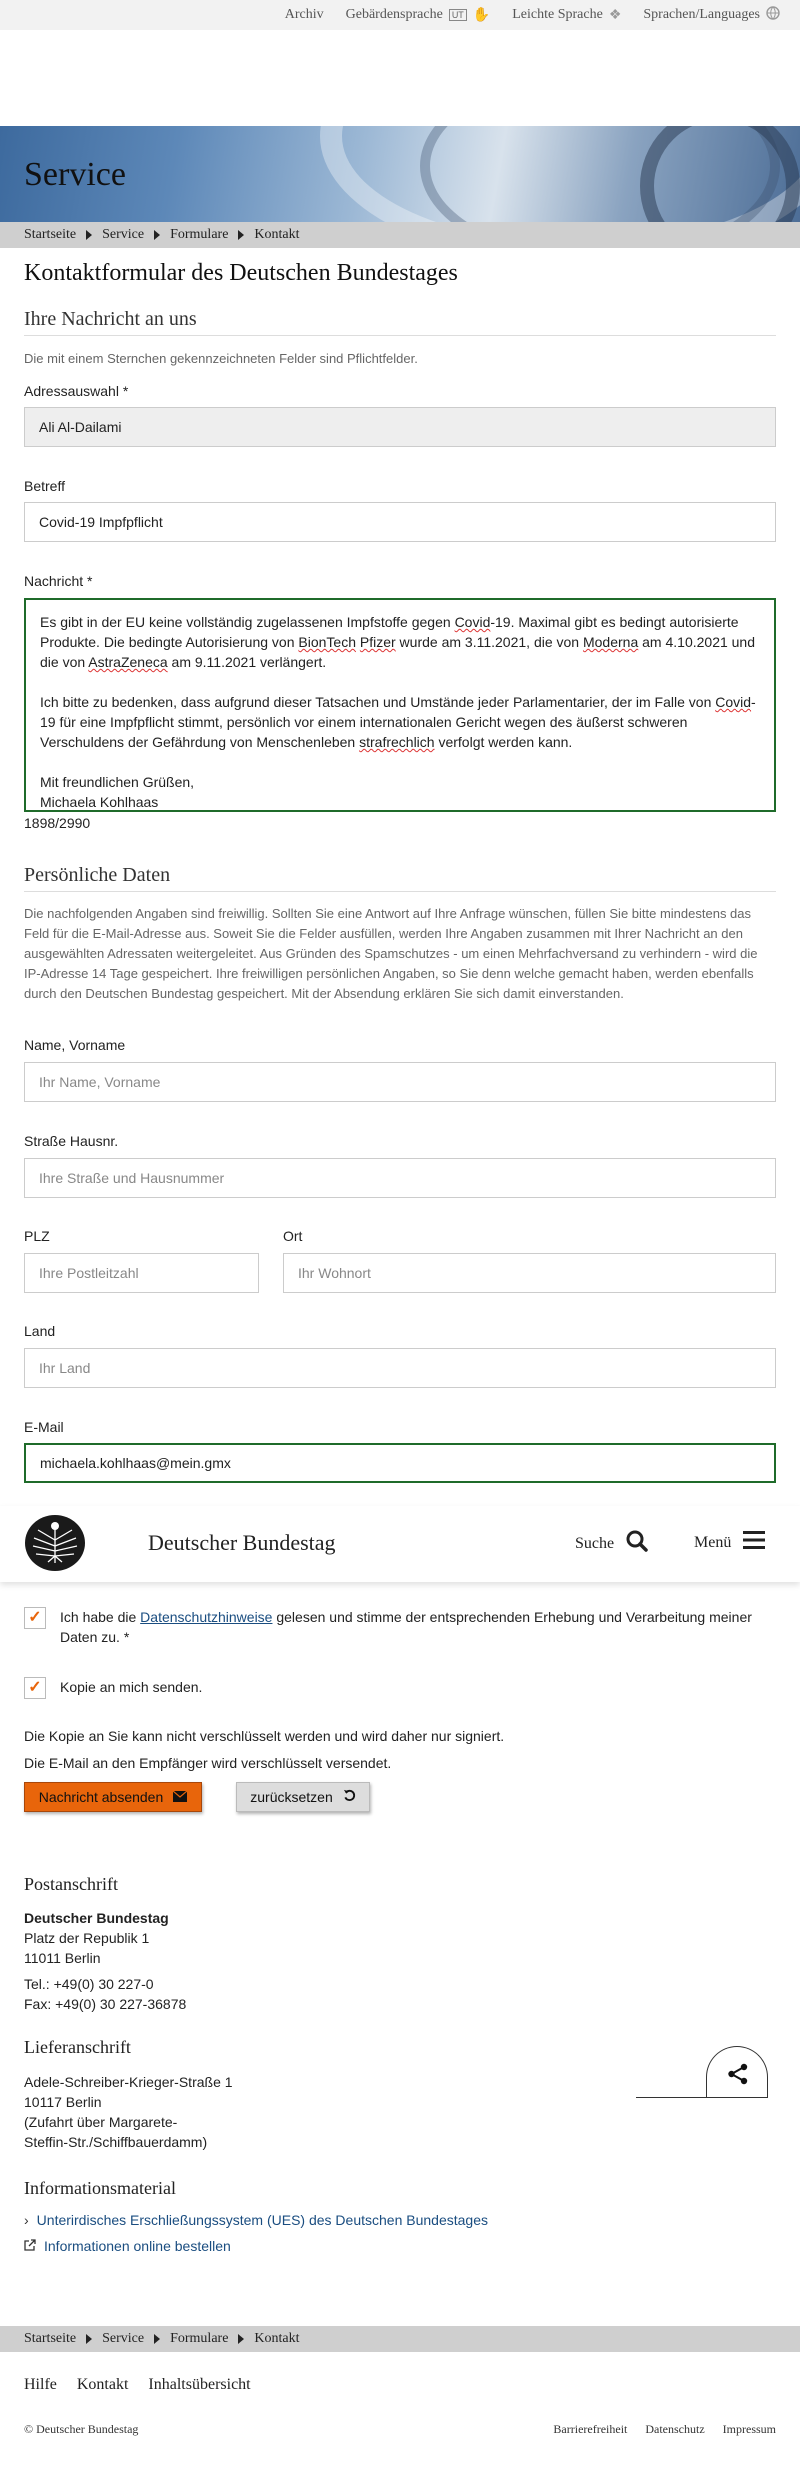 The height and width of the screenshot is (2492, 800). Describe the element at coordinates (334, 1273) in the screenshot. I see `ort-placeholder: Ihr Wohnort` at that location.